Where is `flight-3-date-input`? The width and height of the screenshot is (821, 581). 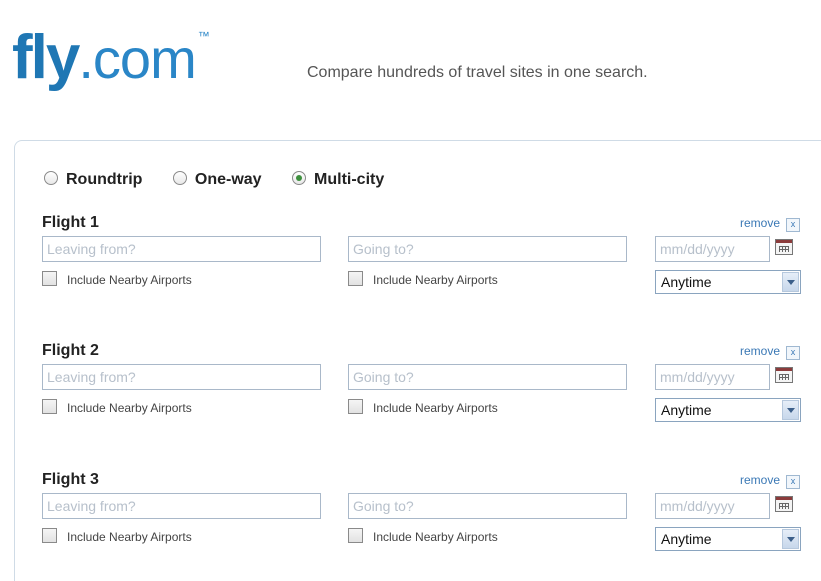
flight-3-date-input is located at coordinates (712, 506).